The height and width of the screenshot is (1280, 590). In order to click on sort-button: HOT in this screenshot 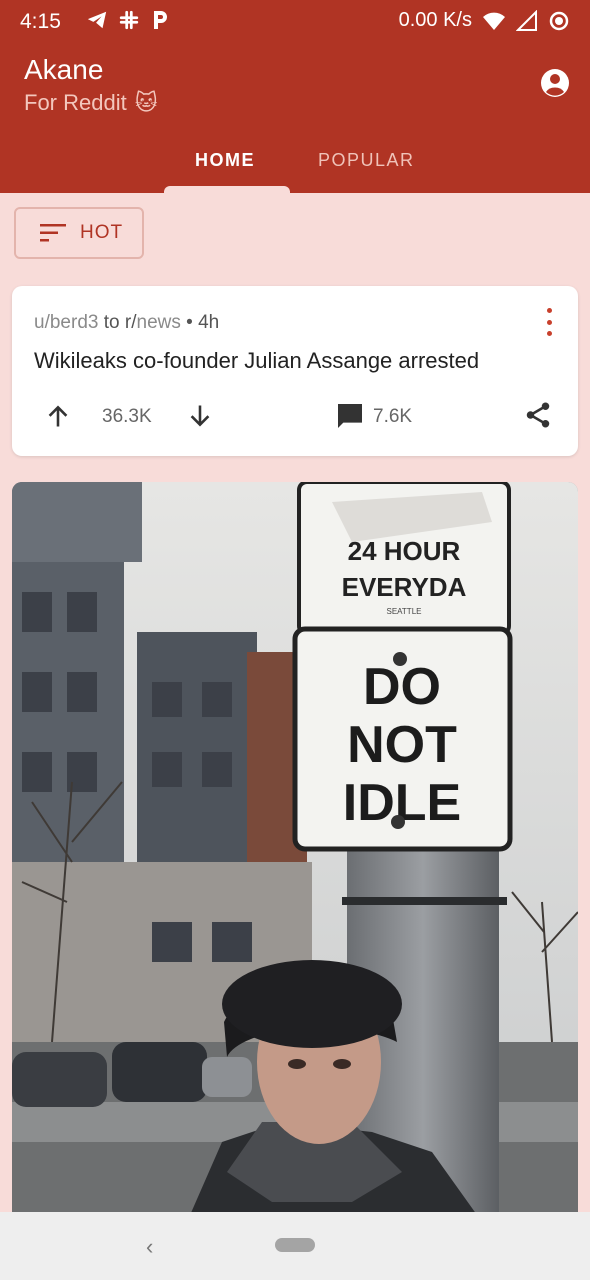, I will do `click(79, 233)`.